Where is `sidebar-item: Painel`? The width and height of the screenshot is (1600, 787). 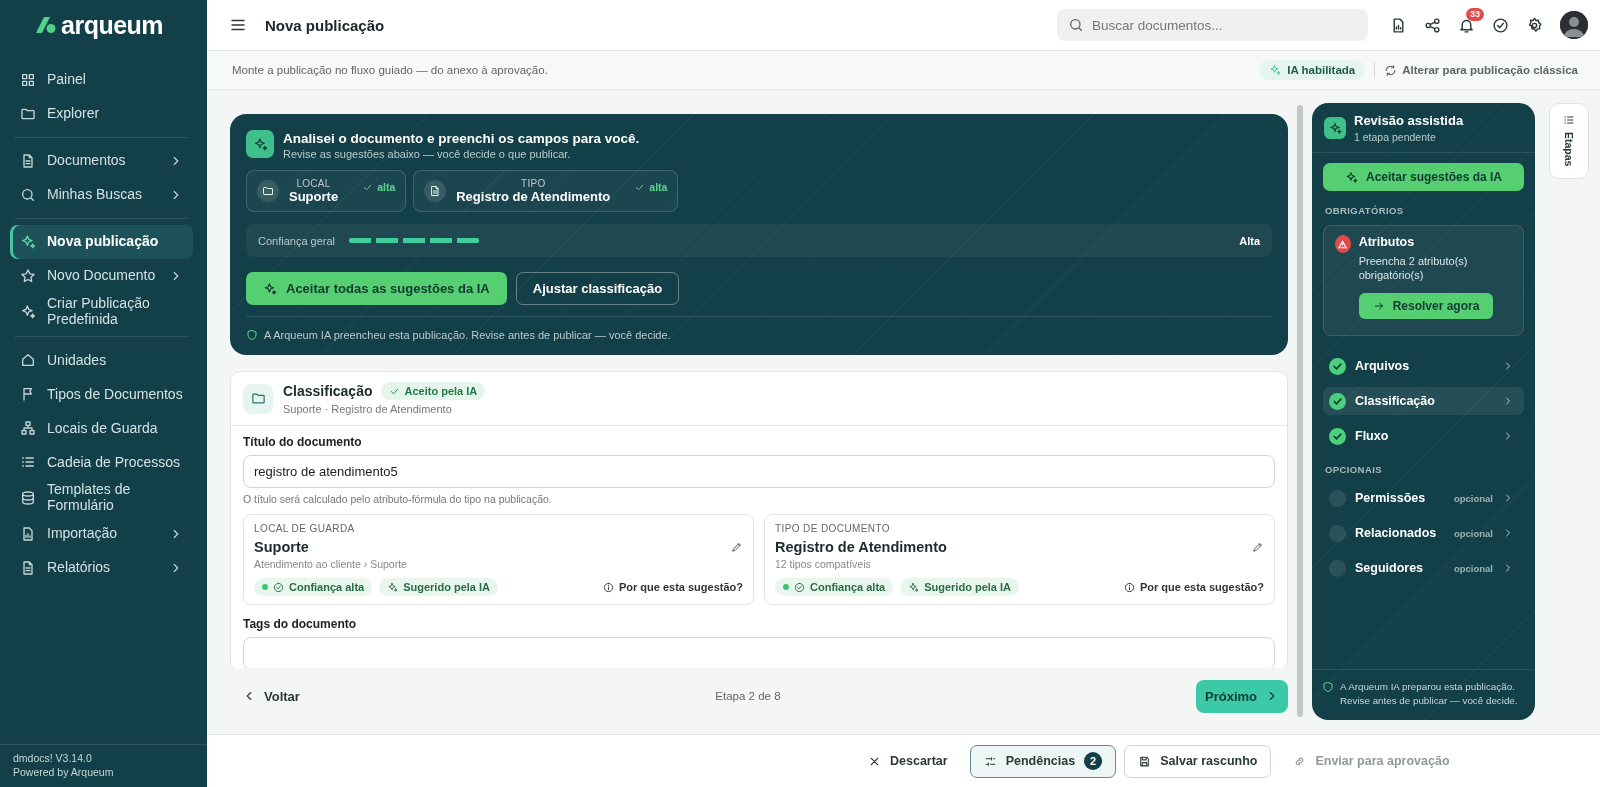
sidebar-item: Painel is located at coordinates (101, 80).